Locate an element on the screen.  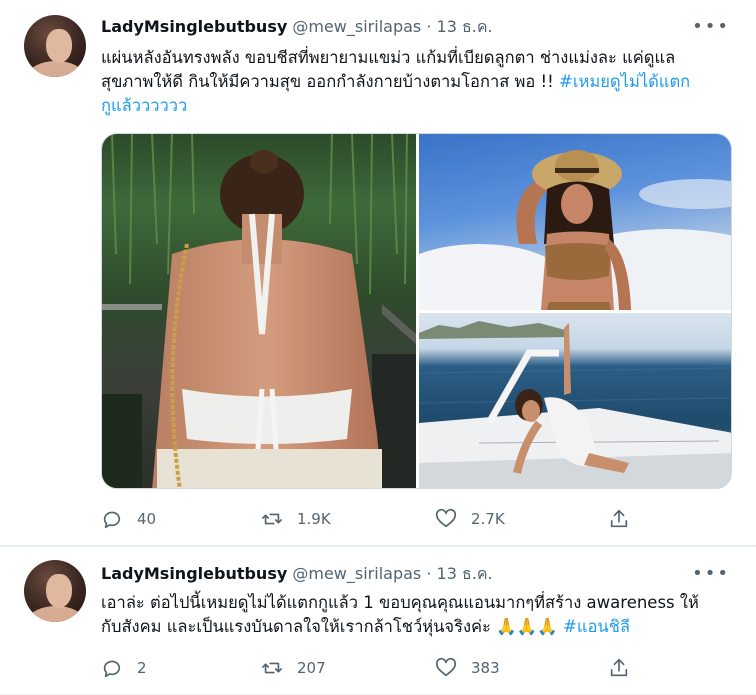
hashtag-link: #แอนชิลี is located at coordinates (596, 626).